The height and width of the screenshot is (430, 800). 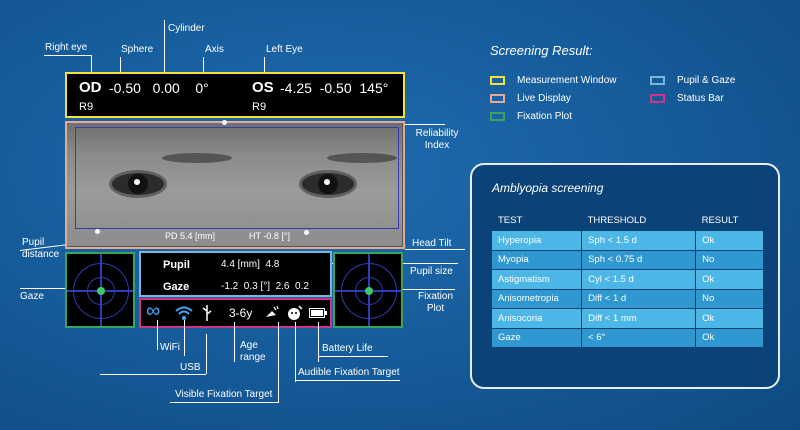 What do you see at coordinates (541, 50) in the screenshot?
I see `screening-result-title: Screening Result:` at bounding box center [541, 50].